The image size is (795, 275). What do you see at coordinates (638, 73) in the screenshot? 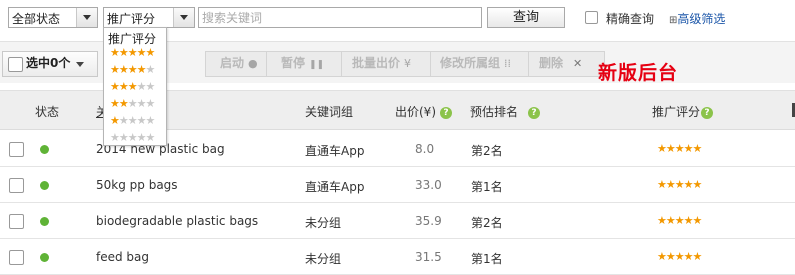
I see `new-version-label: 新版后台` at bounding box center [638, 73].